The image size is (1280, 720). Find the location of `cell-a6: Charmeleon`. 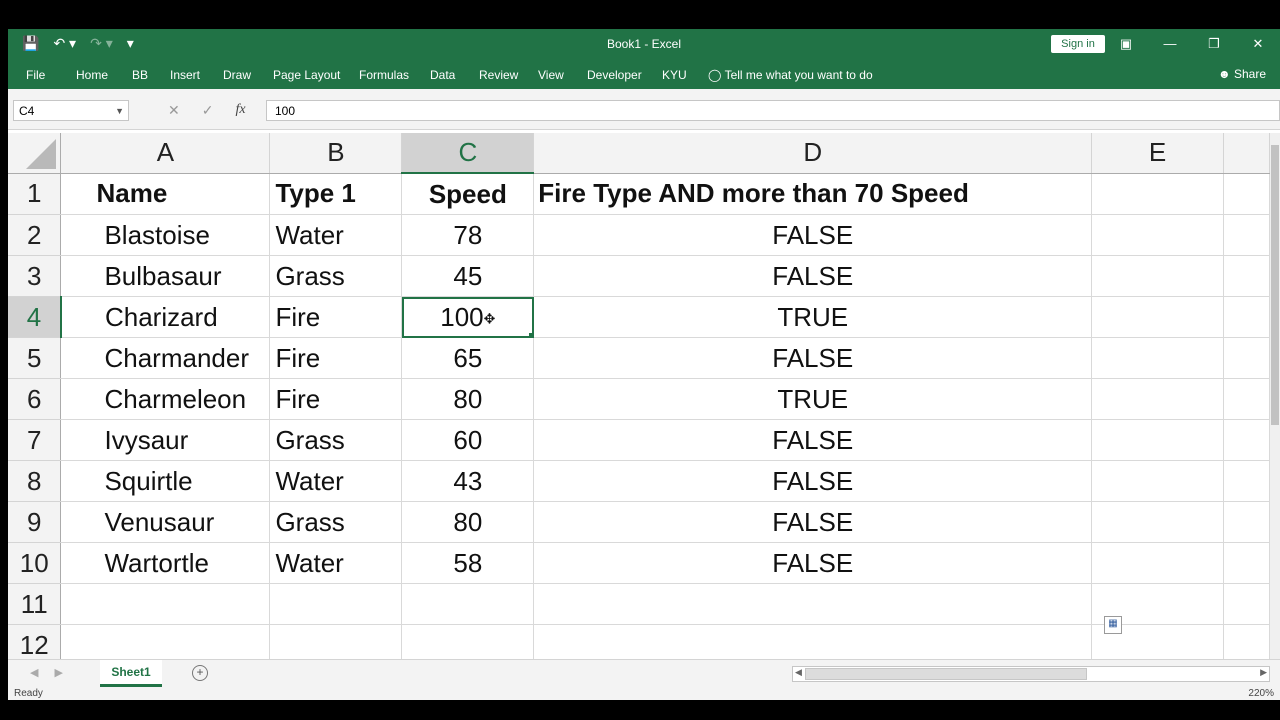

cell-a6: Charmeleon is located at coordinates (165, 399).